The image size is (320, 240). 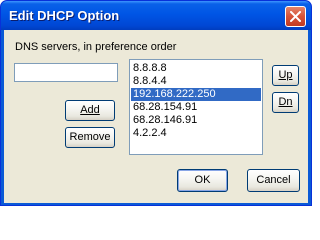 I want to click on cancel-button-label: Cancel, so click(x=273, y=180).